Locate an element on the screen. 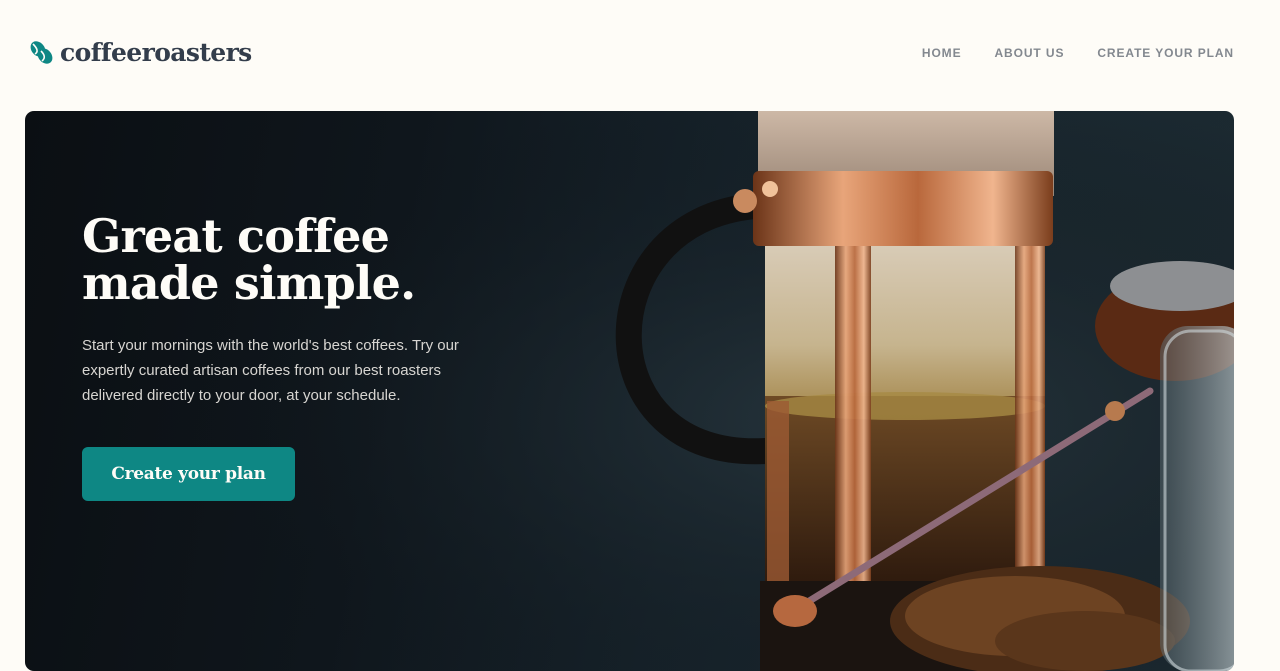  hero-title-line-2: made simple. is located at coordinates (249, 283).